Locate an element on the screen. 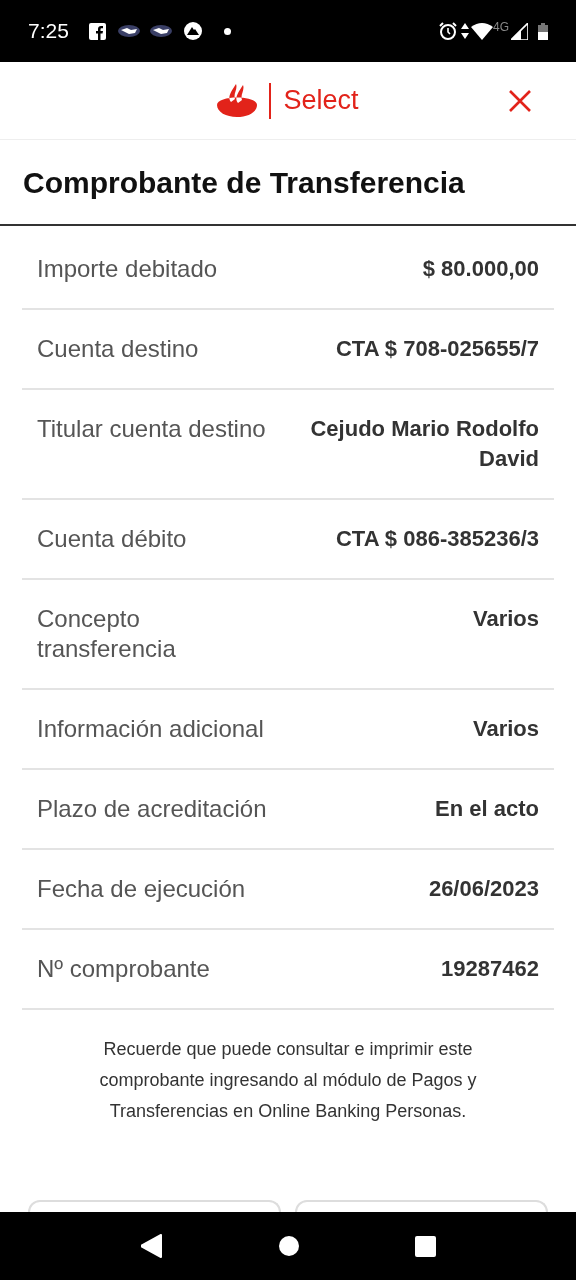 The image size is (576, 1280). field-value: CTA $ 708-025655/7 is located at coordinates (437, 349).